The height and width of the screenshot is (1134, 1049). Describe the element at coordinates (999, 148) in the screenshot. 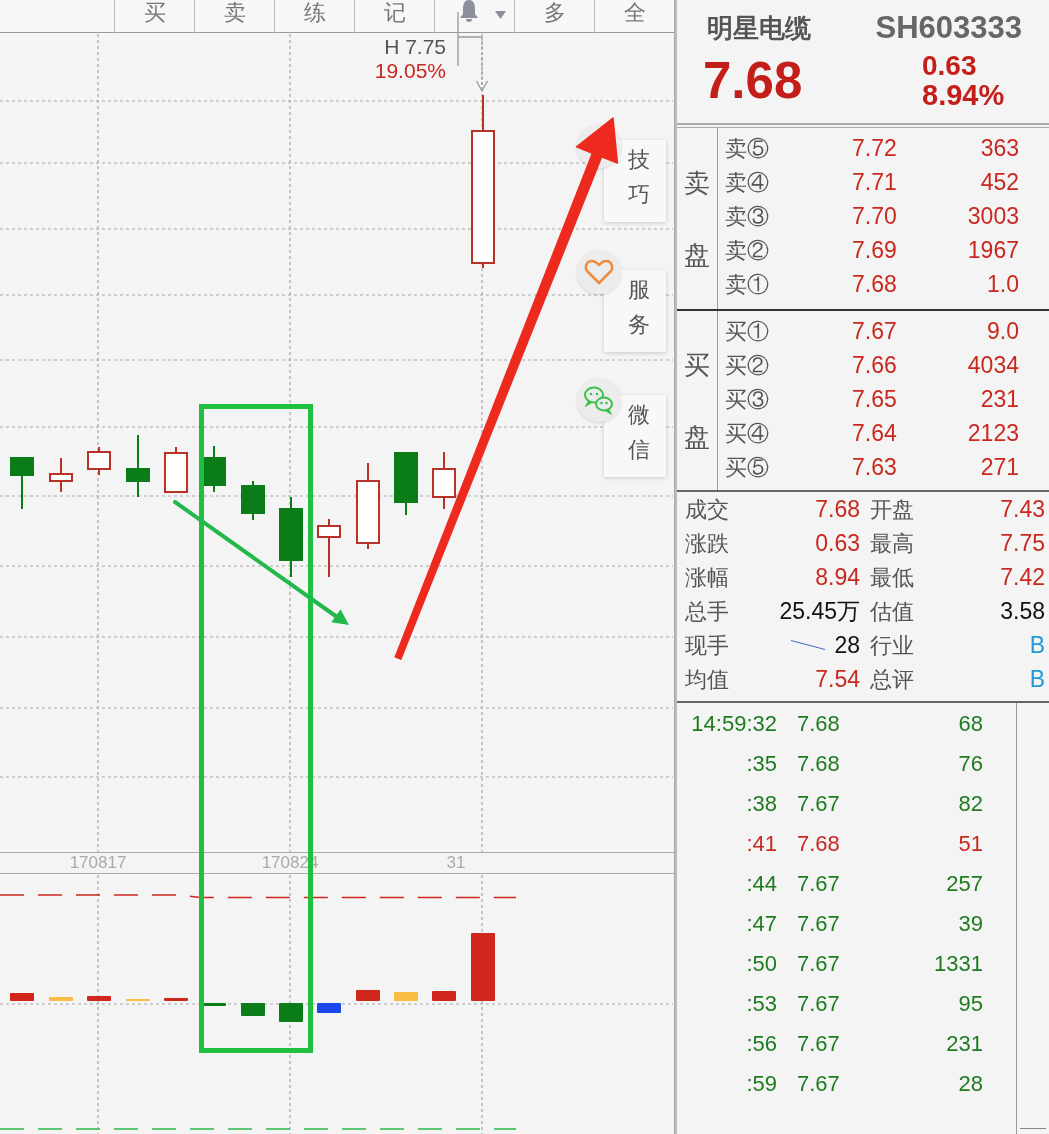

I see `order-volume: 363` at that location.